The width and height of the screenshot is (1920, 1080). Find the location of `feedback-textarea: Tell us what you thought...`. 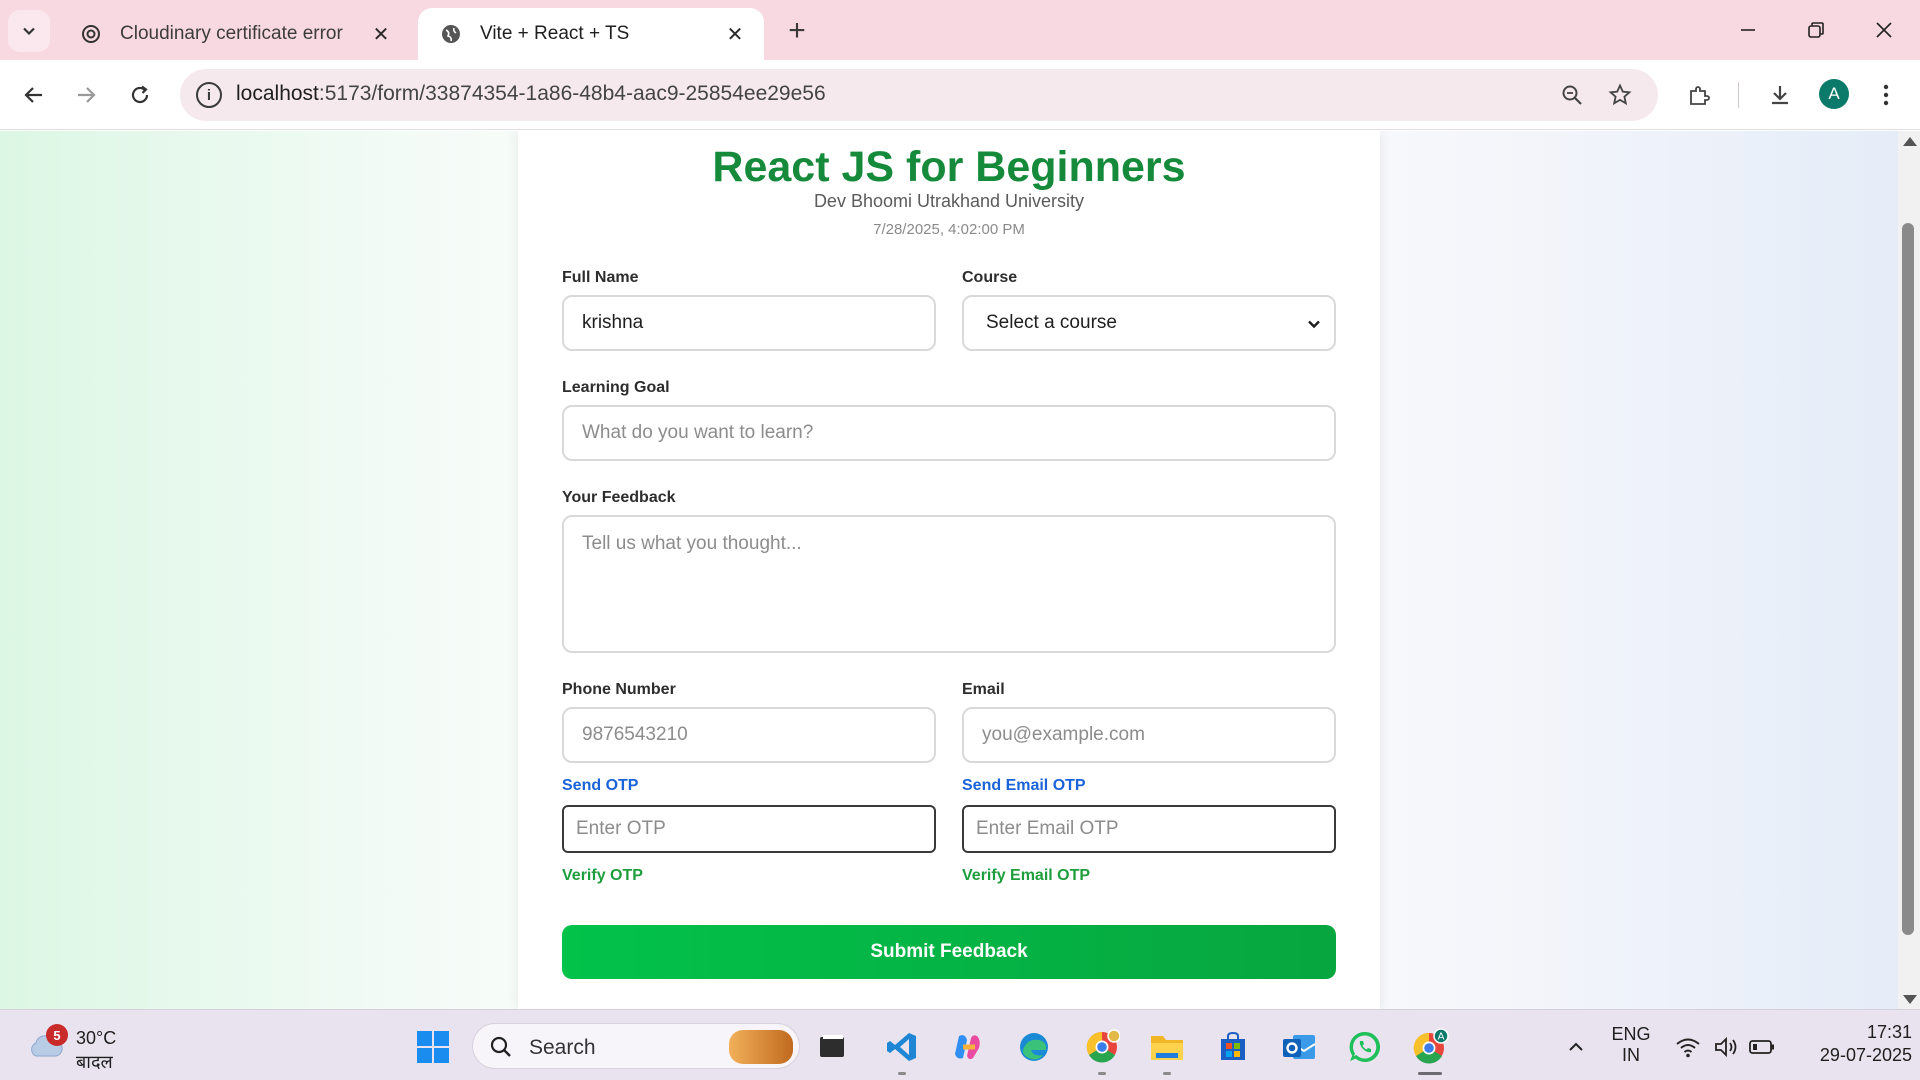

feedback-textarea: Tell us what you thought... is located at coordinates (949, 584).